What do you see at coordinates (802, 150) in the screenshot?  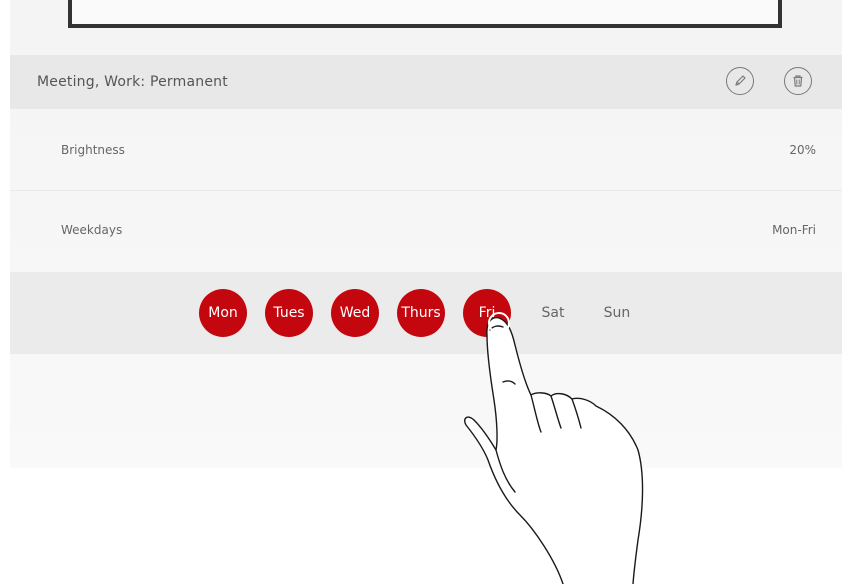 I see `brightness-value: 20%` at bounding box center [802, 150].